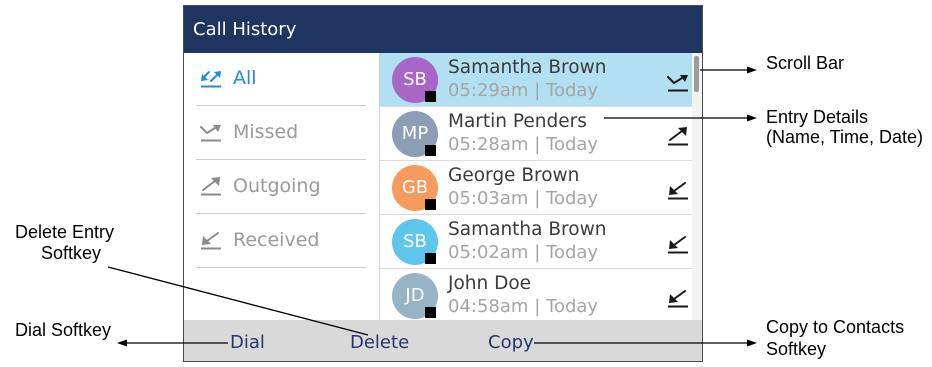 The width and height of the screenshot is (932, 367). I want to click on entry-time-date: 05:28am | Today, so click(523, 145).